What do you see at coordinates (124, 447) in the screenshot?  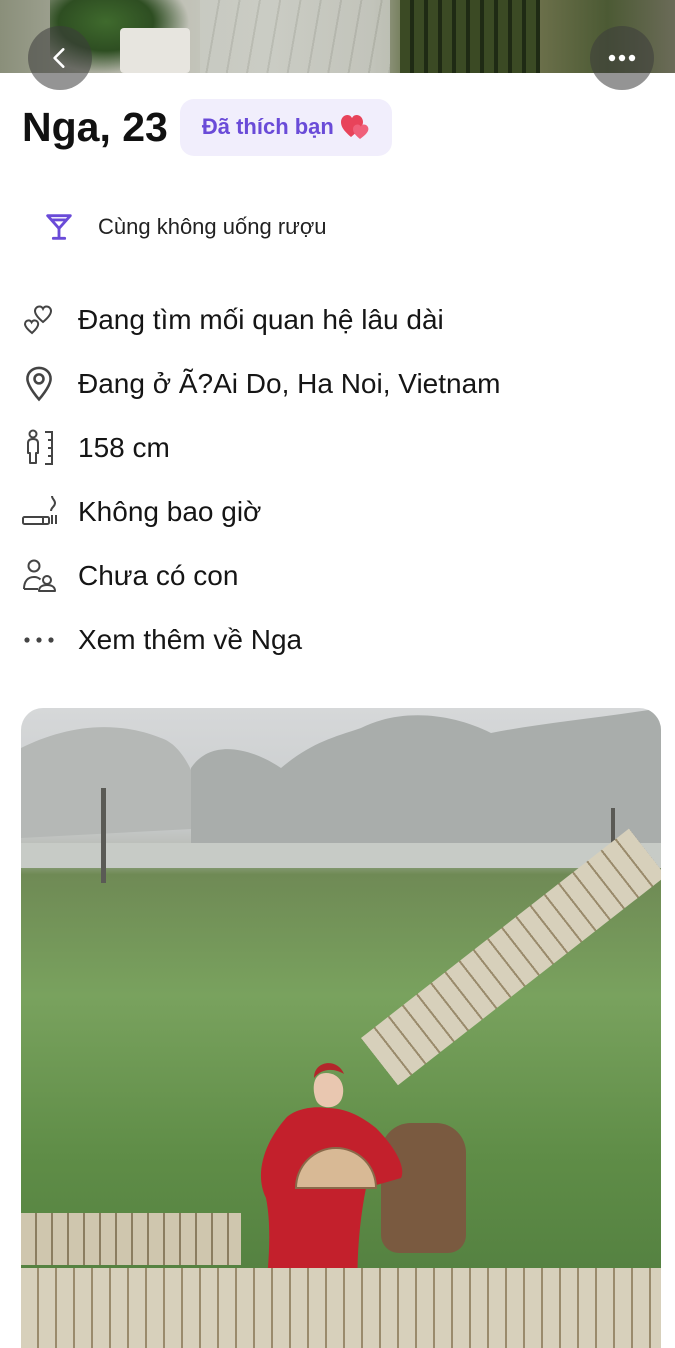 I see `info-text-height: 158 cm` at bounding box center [124, 447].